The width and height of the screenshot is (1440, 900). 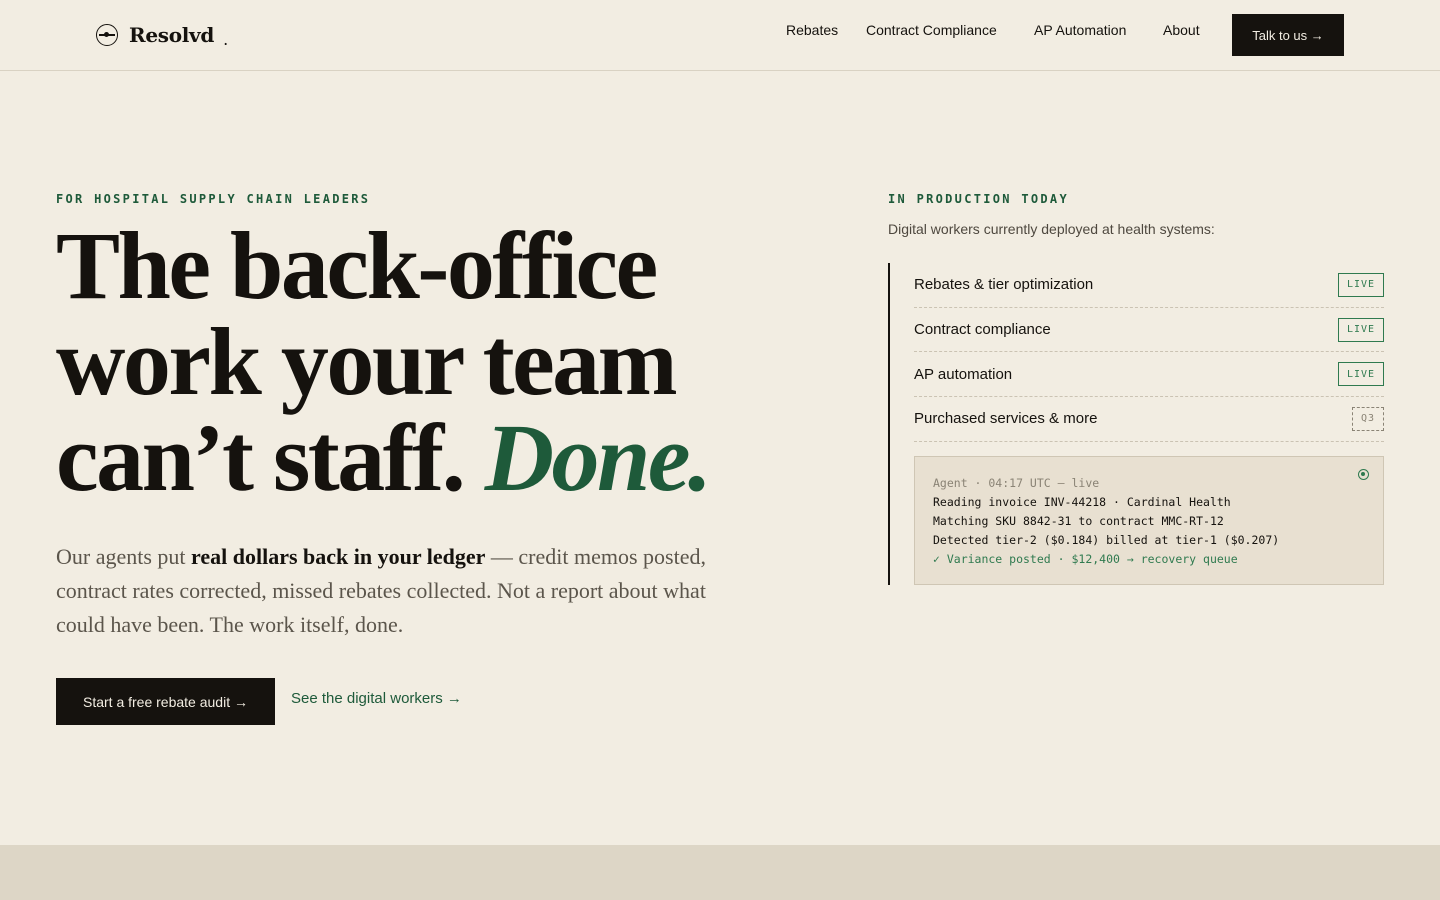 I want to click on worker-item-contract-compliance: Contract compliance LIVE, so click(x=1149, y=330).